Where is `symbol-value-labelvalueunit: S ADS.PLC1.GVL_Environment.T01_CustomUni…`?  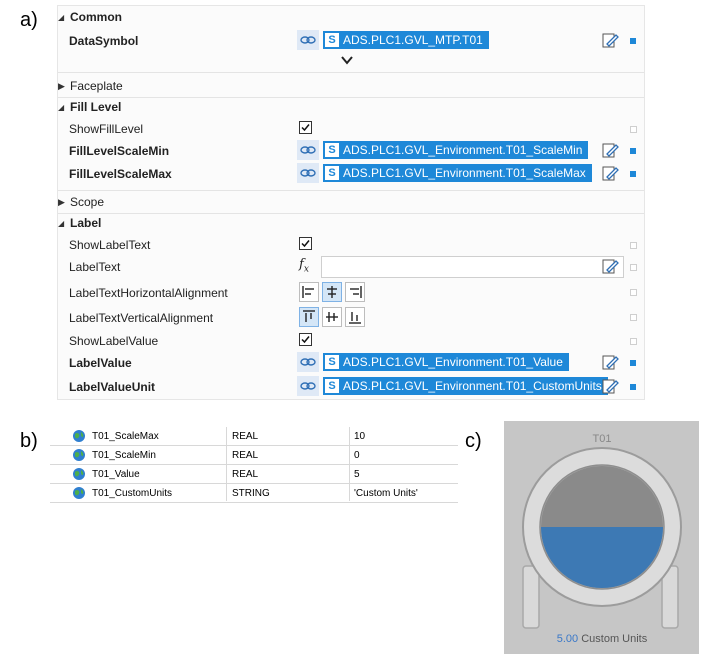 symbol-value-labelvalueunit: S ADS.PLC1.GVL_Environment.T01_CustomUni… is located at coordinates (465, 386).